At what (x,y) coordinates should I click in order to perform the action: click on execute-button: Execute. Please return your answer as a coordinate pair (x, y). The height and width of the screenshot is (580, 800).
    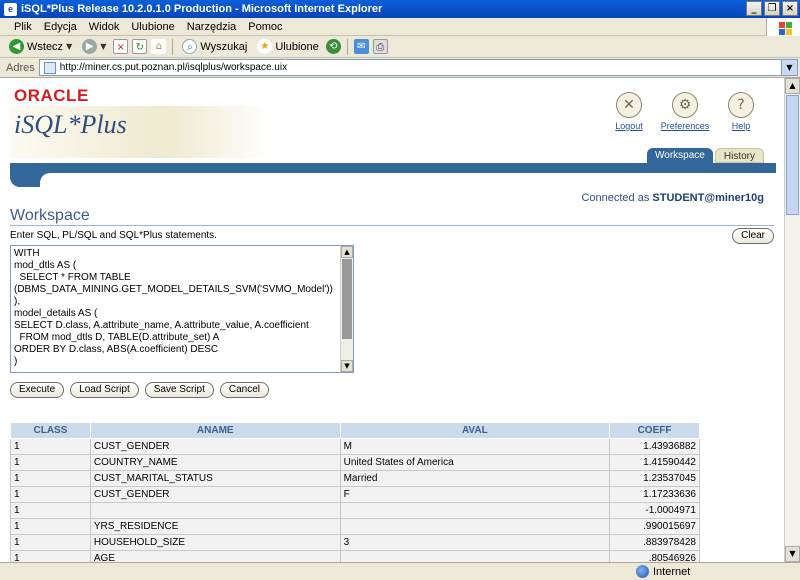
    Looking at the image, I should click on (37, 390).